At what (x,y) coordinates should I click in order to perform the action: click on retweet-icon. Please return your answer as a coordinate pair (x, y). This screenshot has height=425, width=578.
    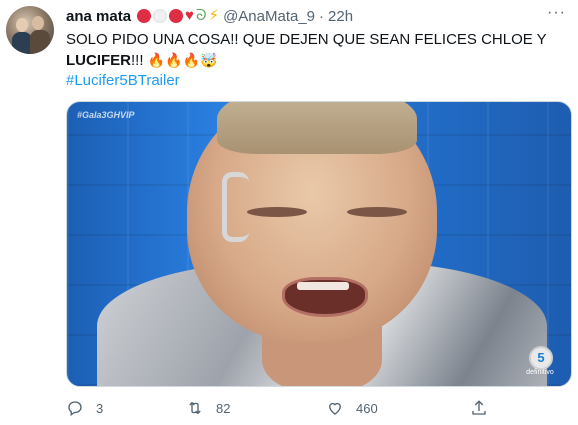
    Looking at the image, I should click on (195, 408).